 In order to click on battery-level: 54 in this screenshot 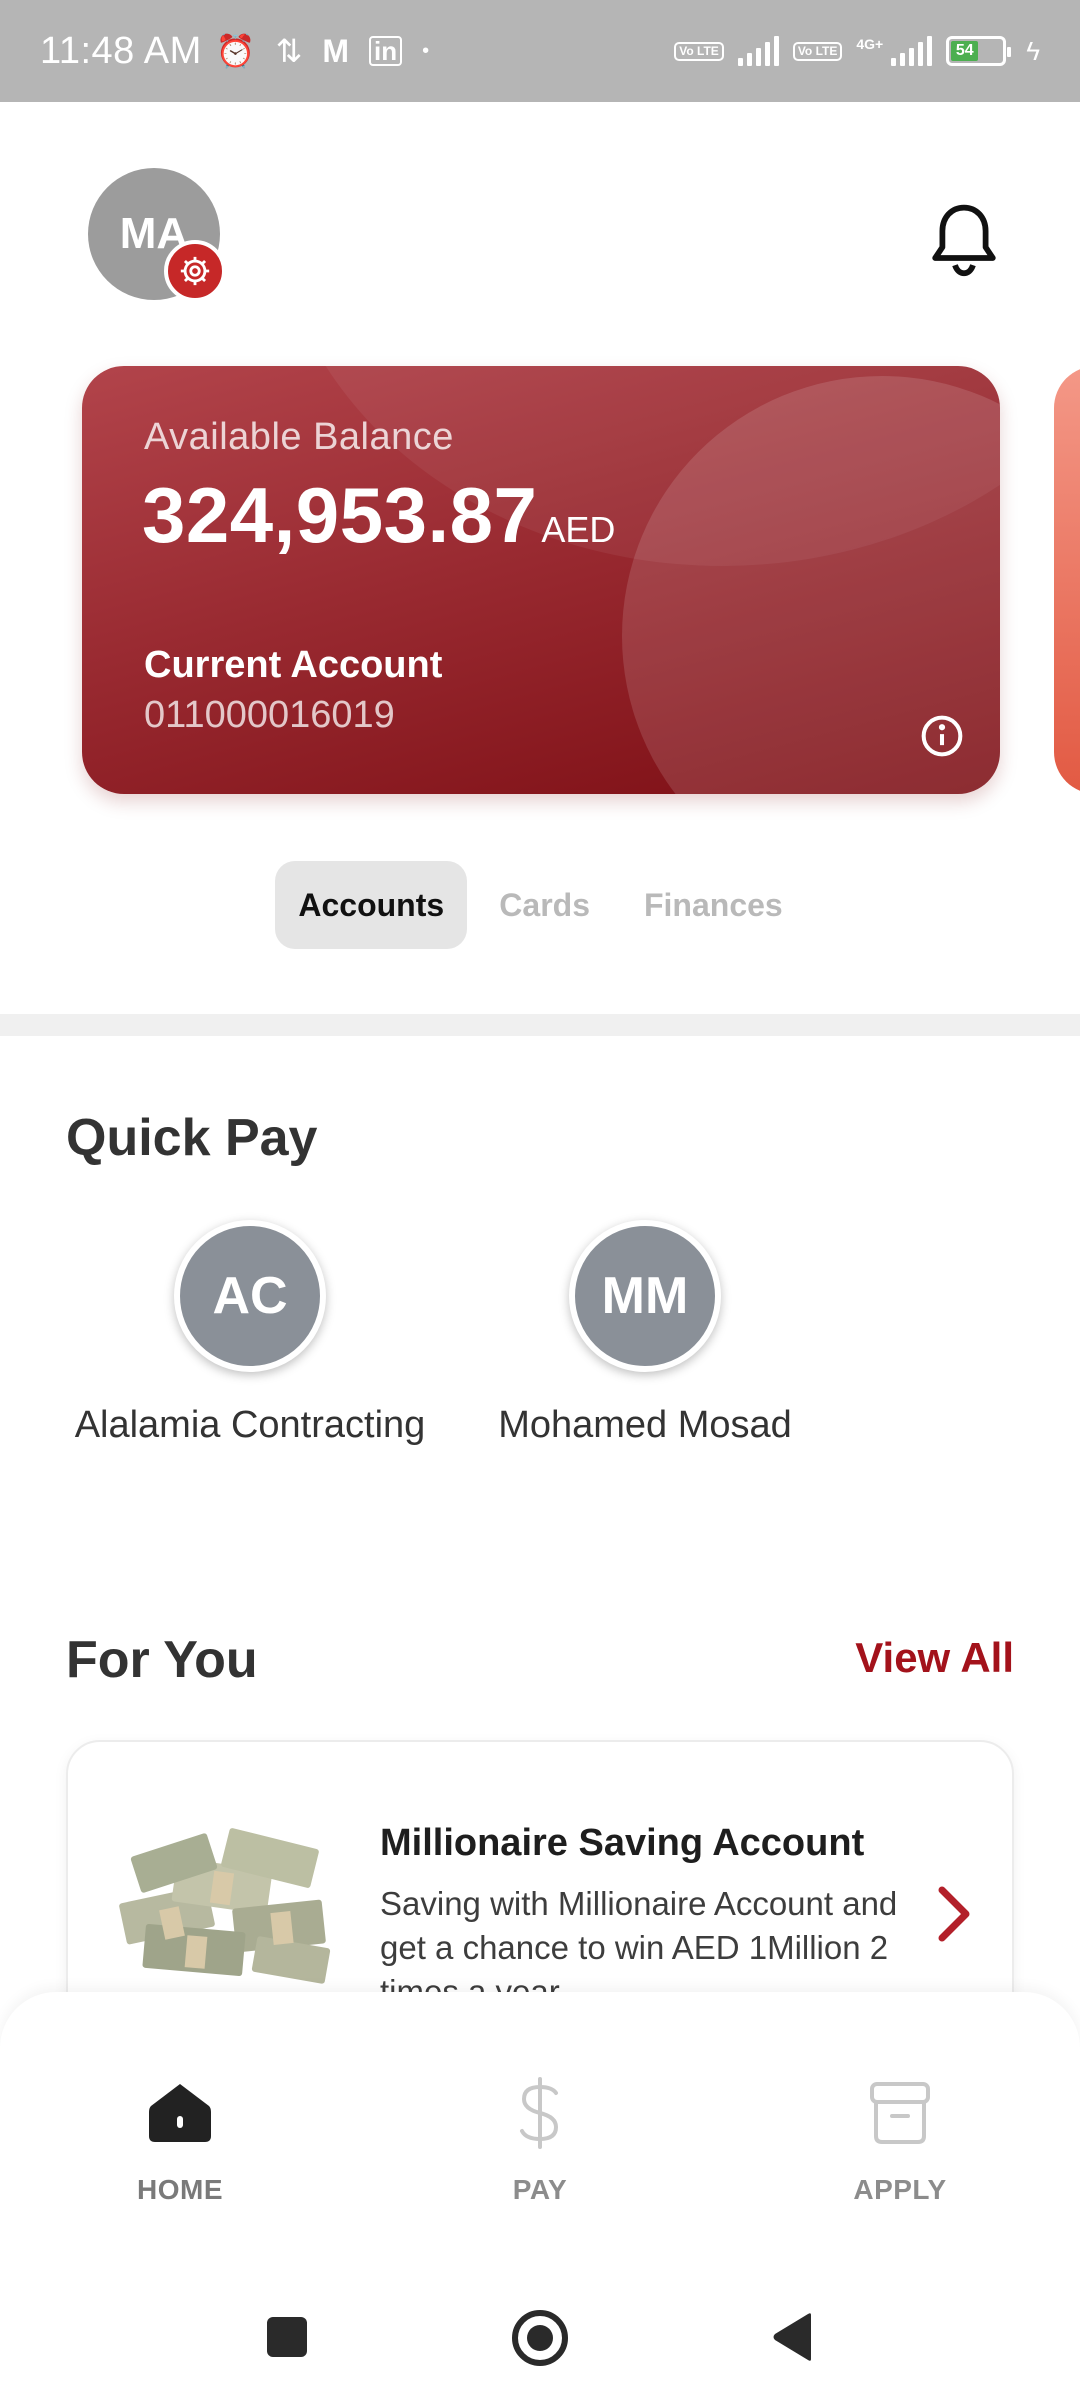, I will do `click(965, 51)`.